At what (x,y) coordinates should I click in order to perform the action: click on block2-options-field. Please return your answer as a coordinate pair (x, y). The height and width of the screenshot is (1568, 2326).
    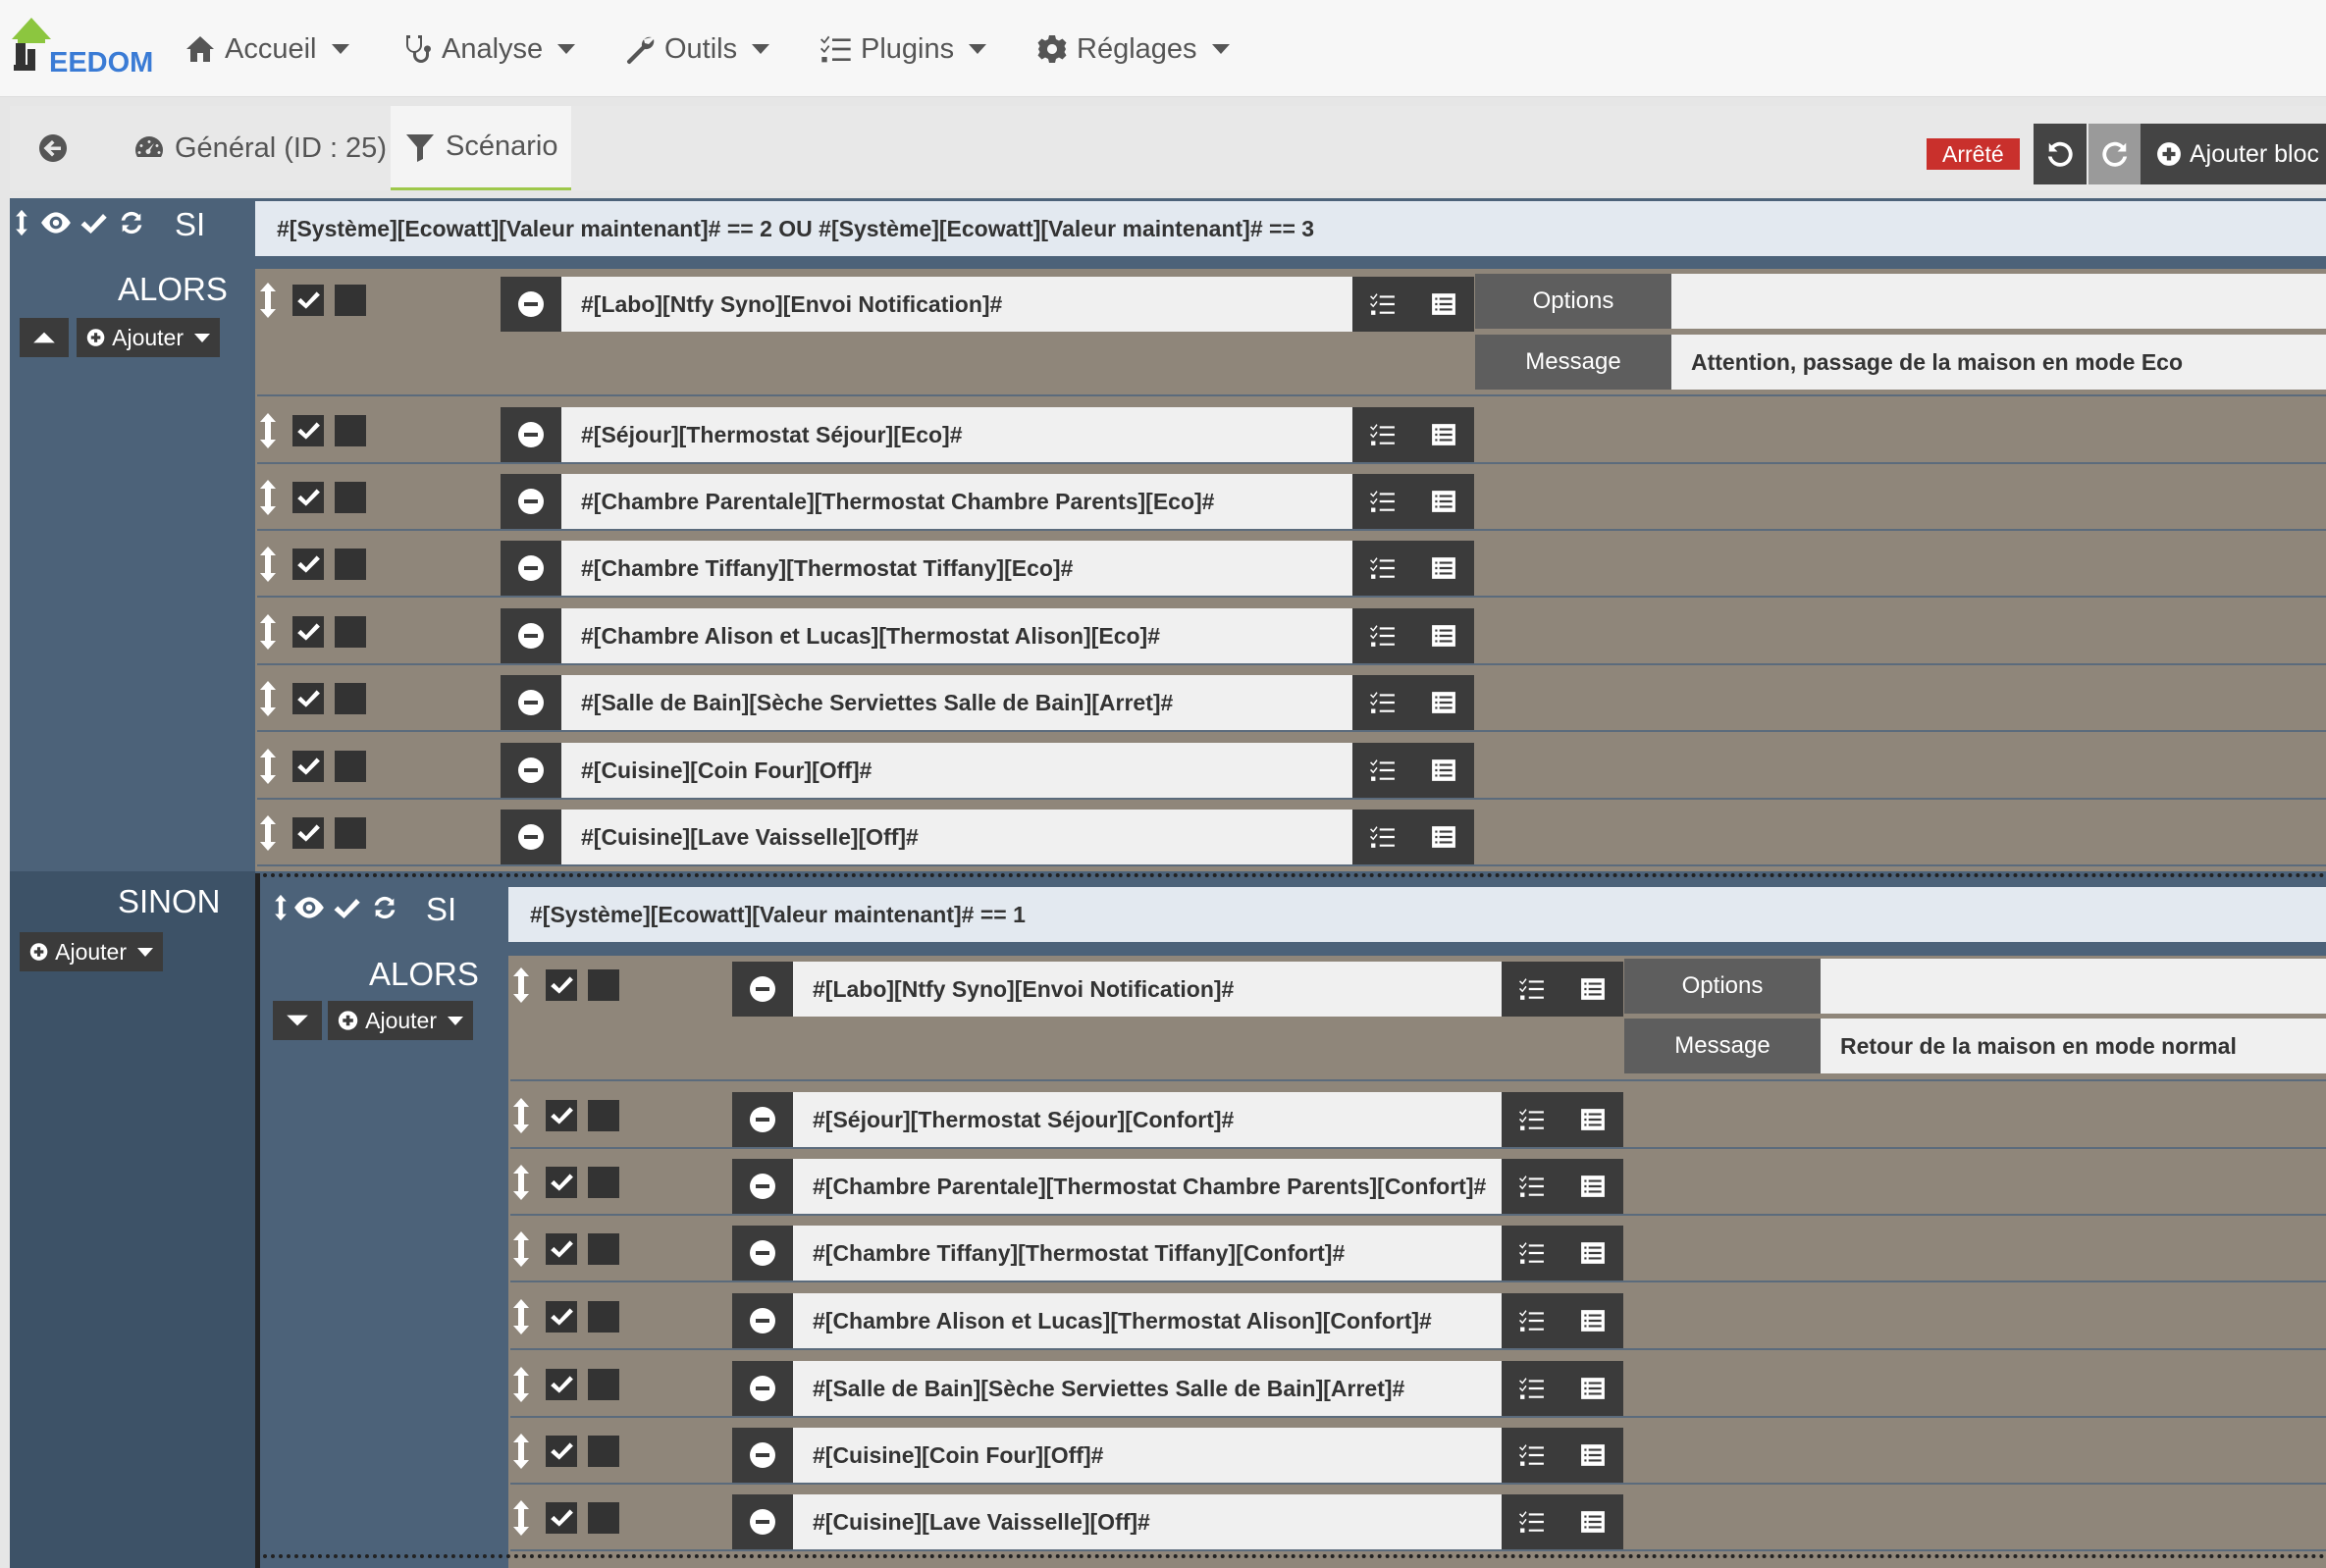
    Looking at the image, I should click on (2074, 987).